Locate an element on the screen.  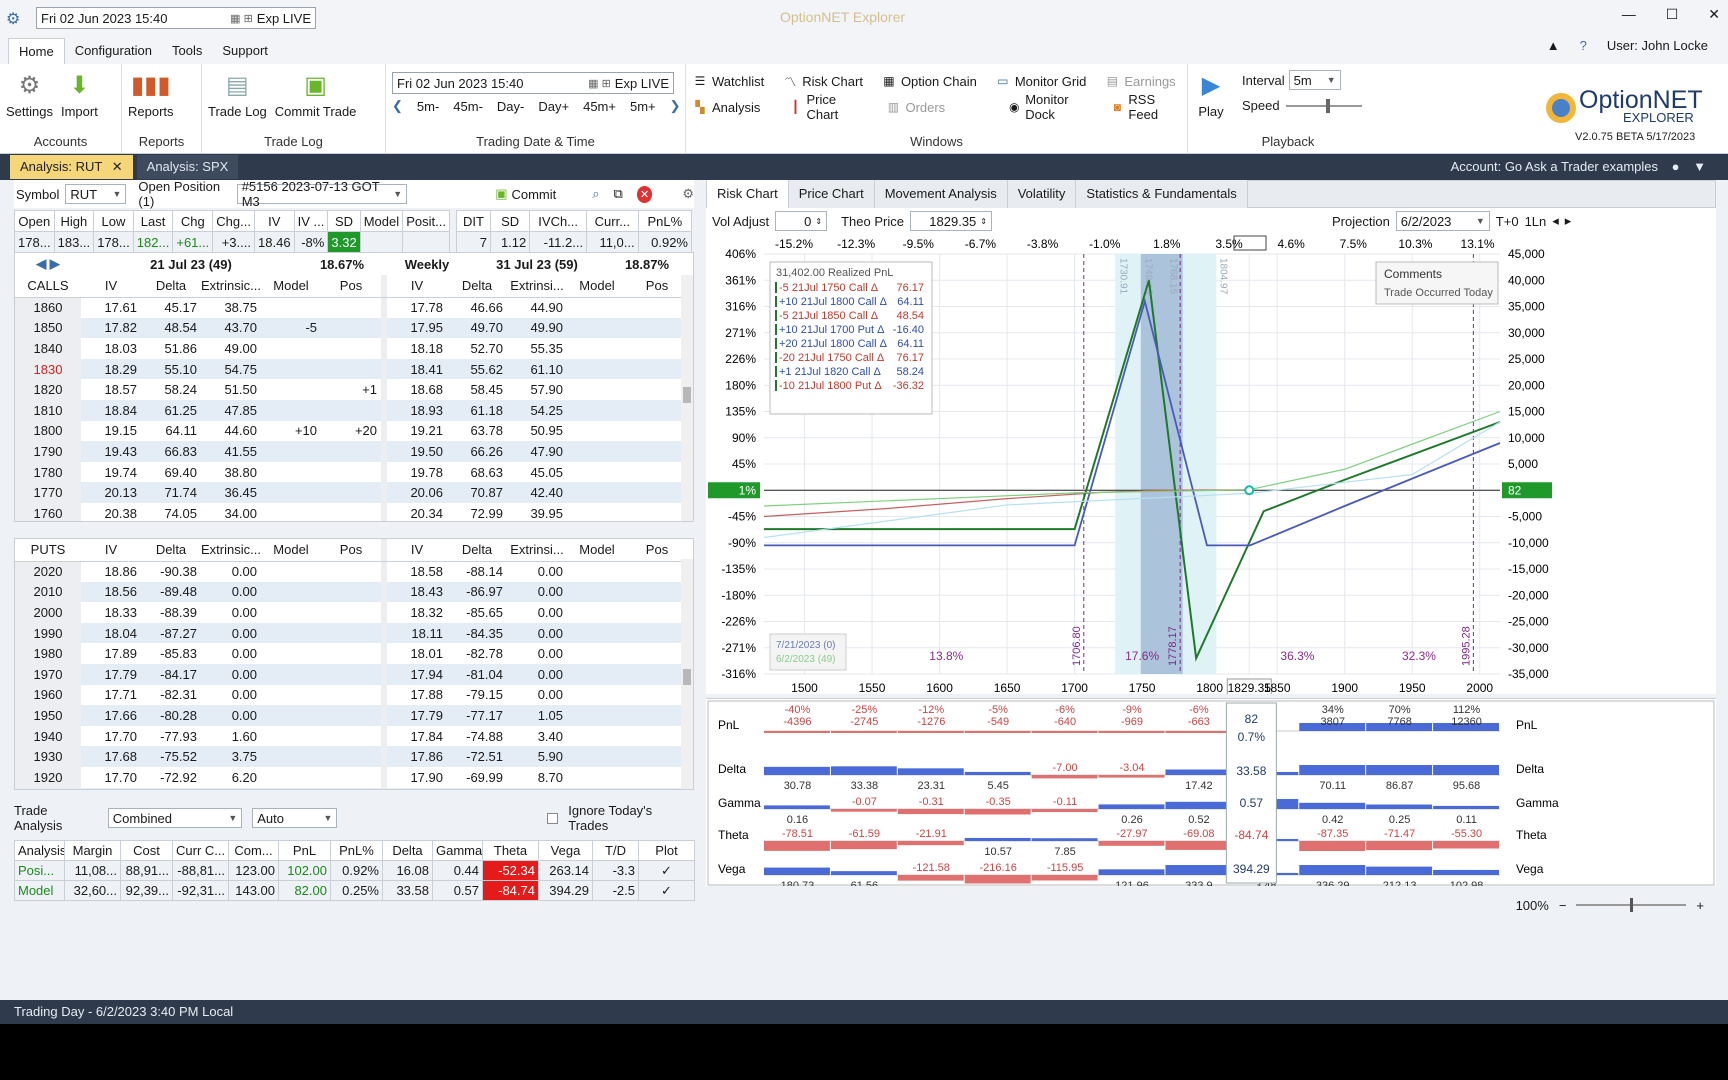
commit-trade-button: ▣ Commit Trade is located at coordinates (316, 93).